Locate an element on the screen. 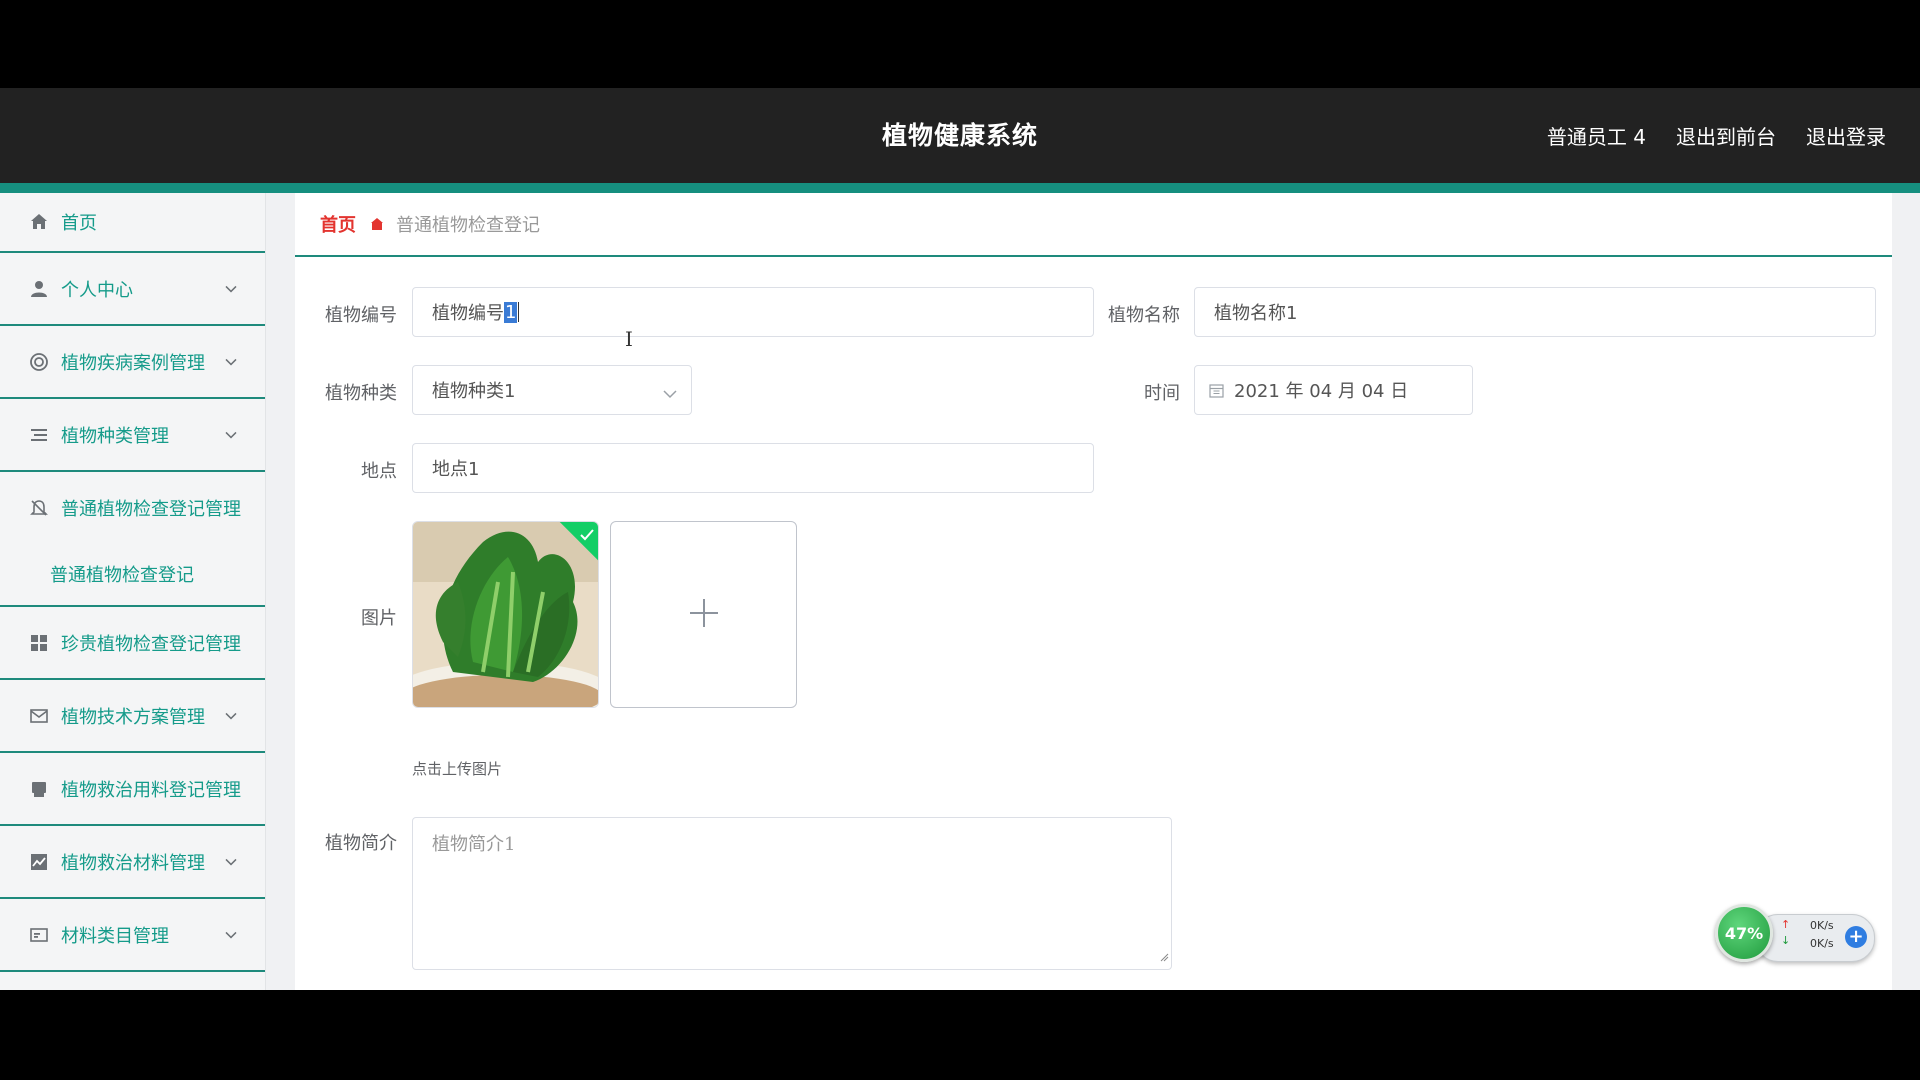 This screenshot has height=1080, width=1920. plant-name-label: 植物名称 is located at coordinates (1144, 315).